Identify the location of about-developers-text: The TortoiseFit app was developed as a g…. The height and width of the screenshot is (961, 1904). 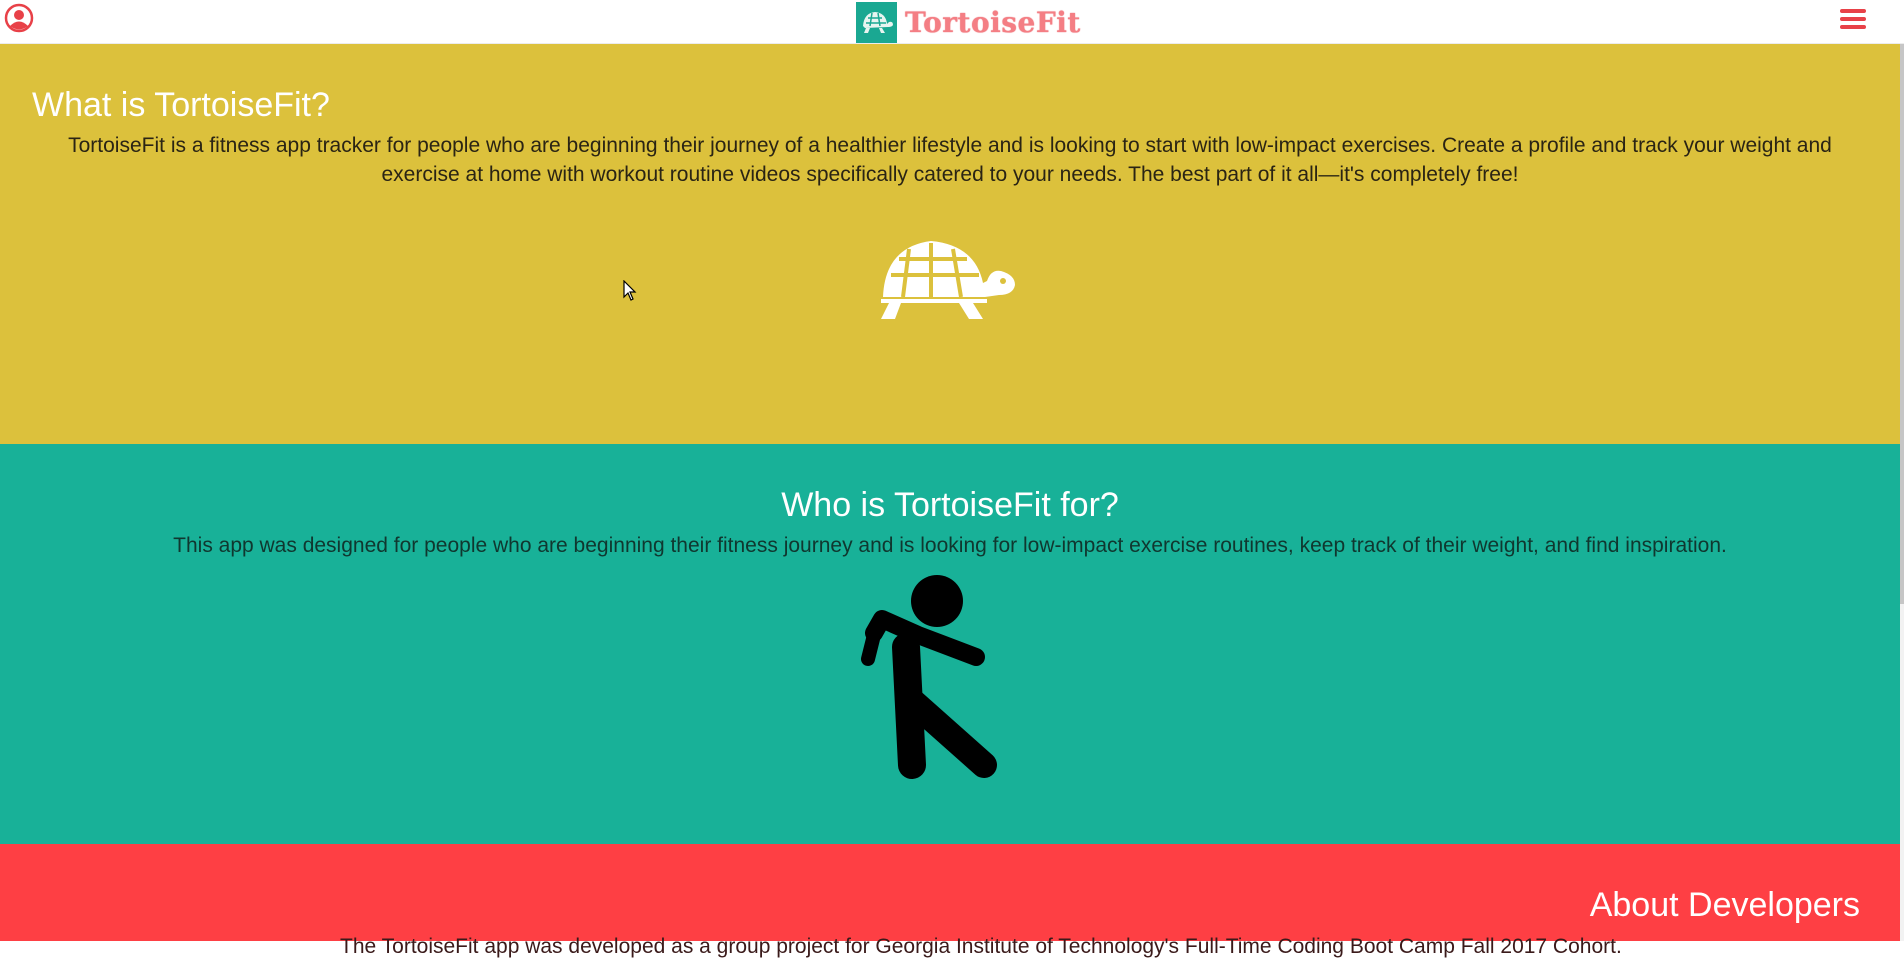
(981, 946).